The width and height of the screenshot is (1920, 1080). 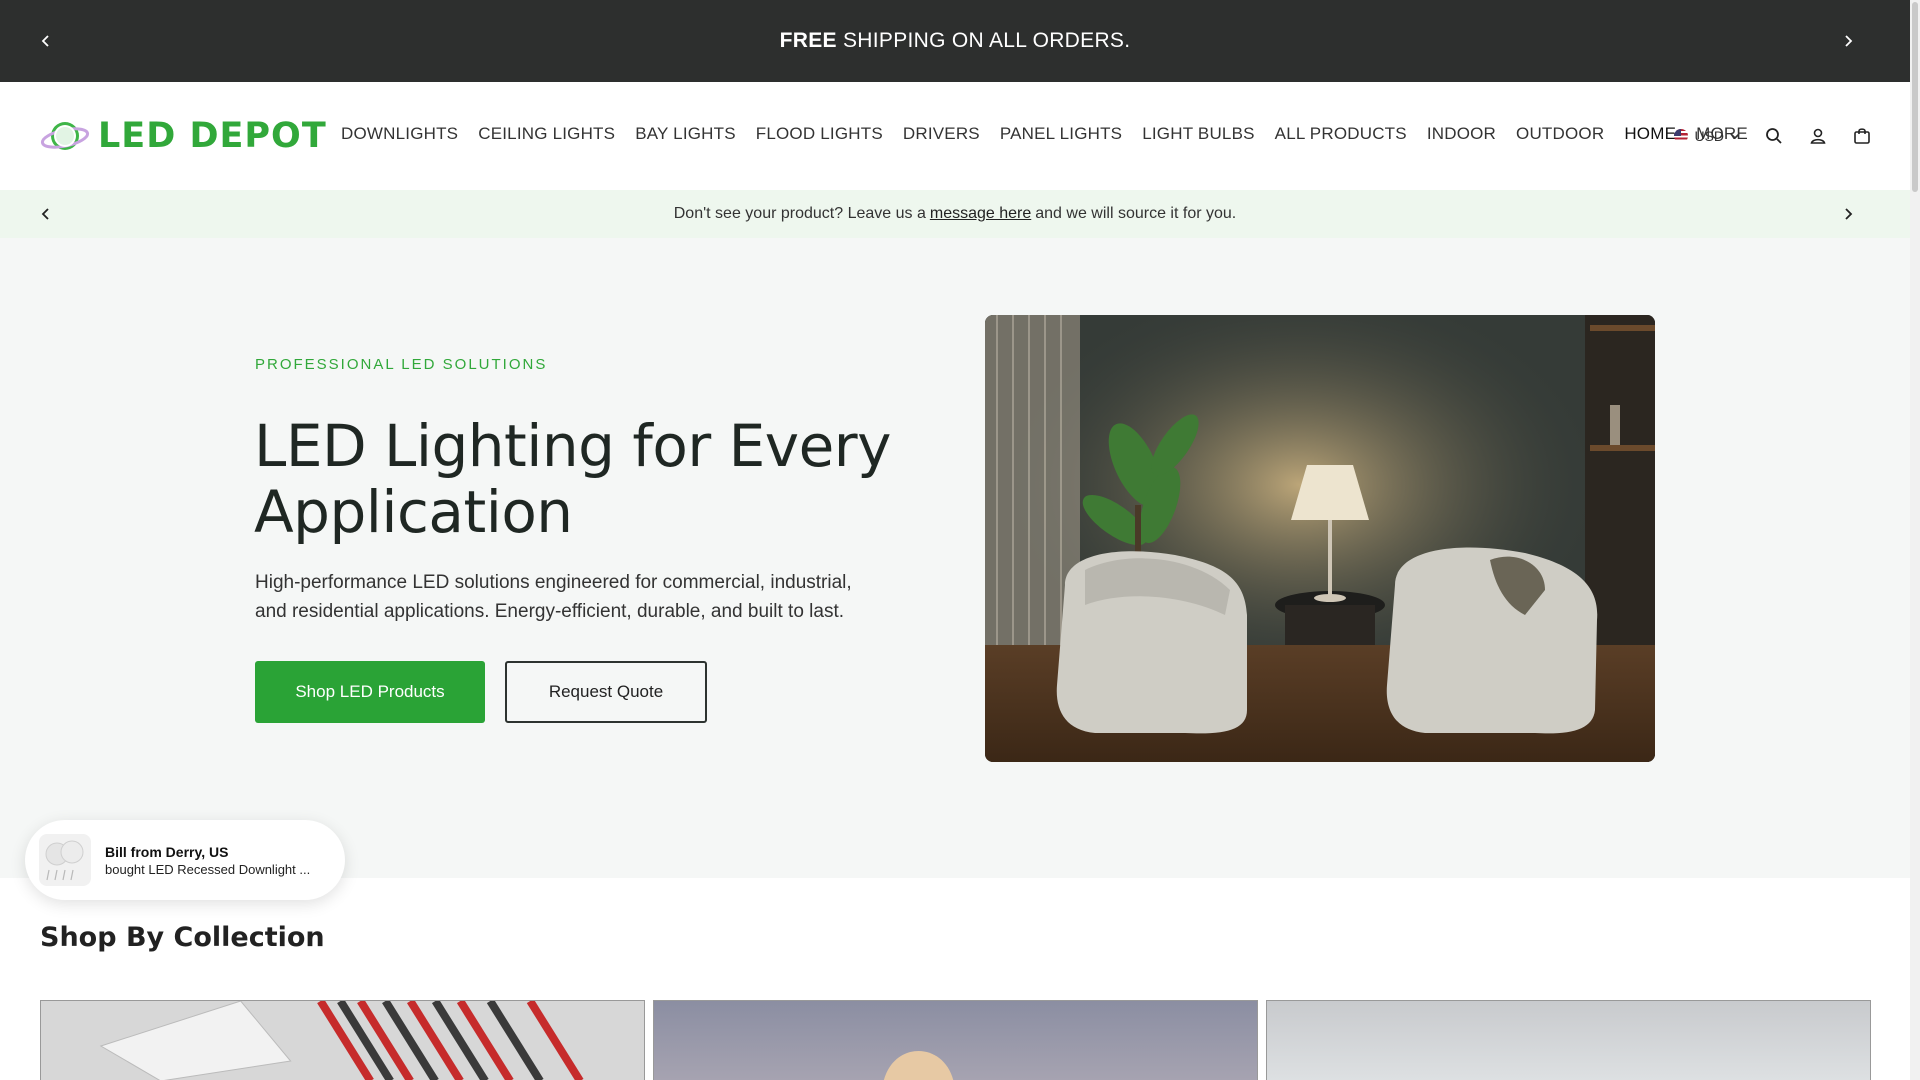 What do you see at coordinates (983, 40) in the screenshot?
I see `announcement-rest: SHIPPING ON ALL ORDERS.` at bounding box center [983, 40].